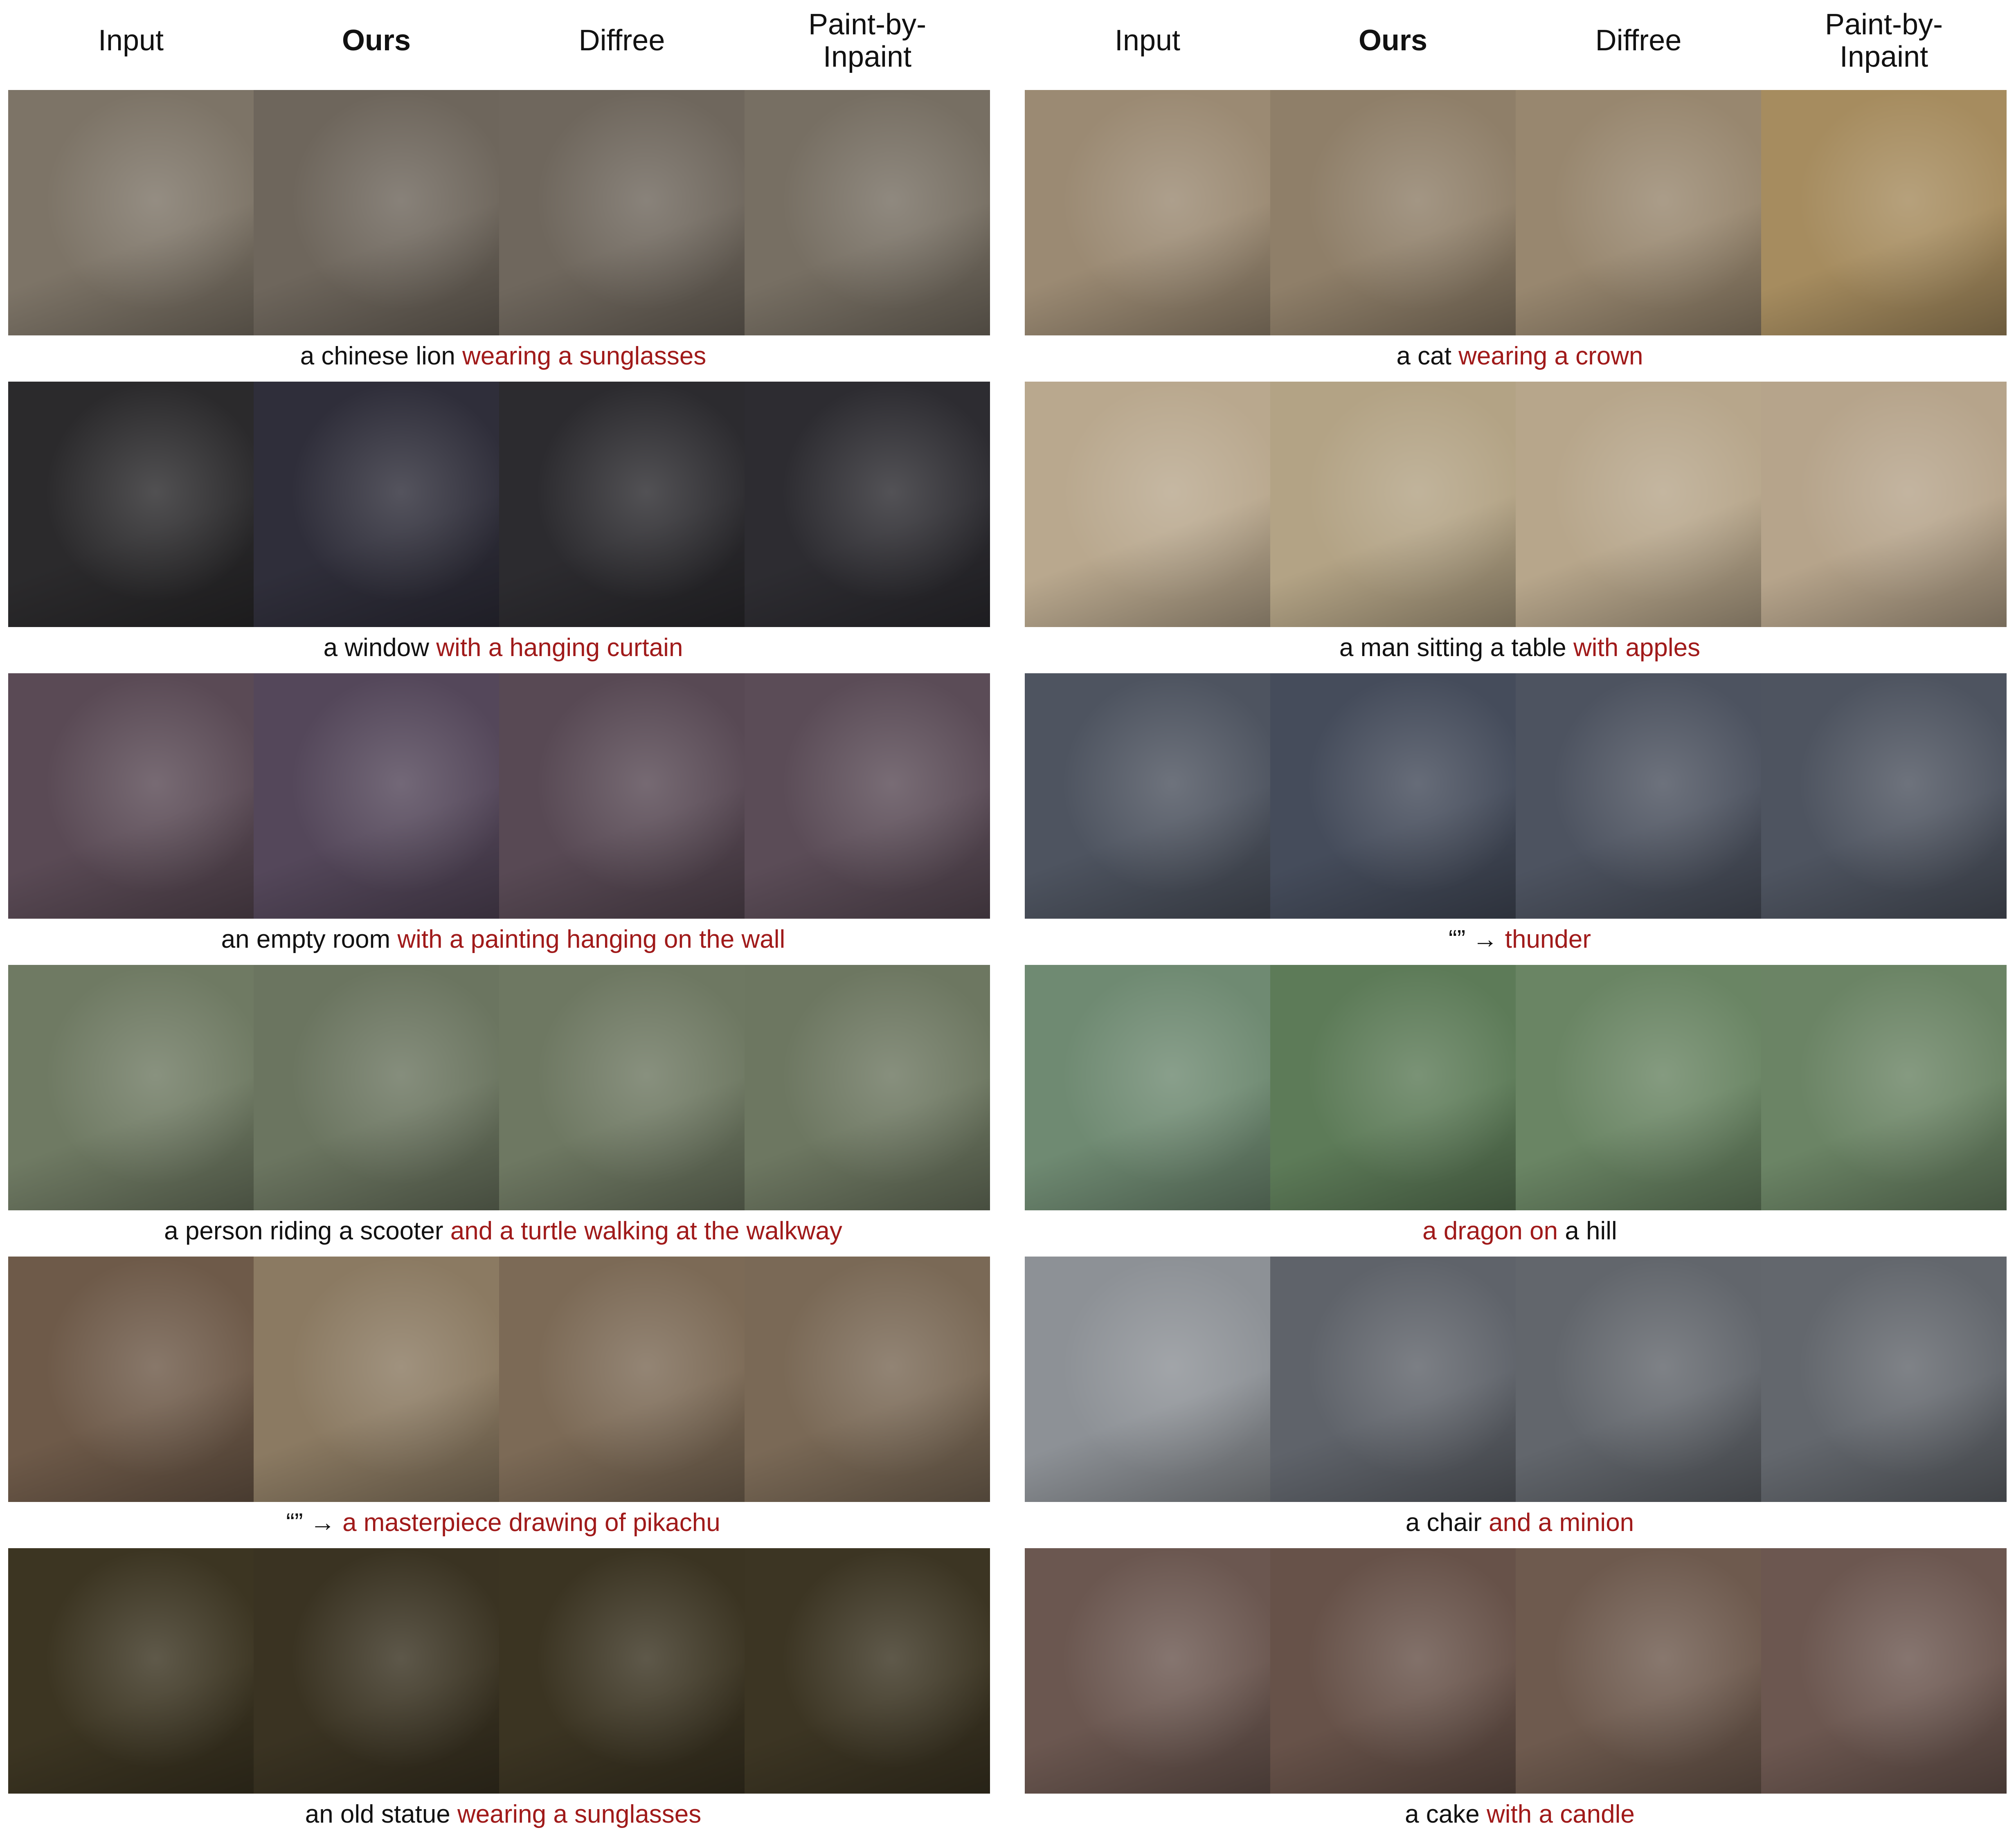 The height and width of the screenshot is (1839, 2016). I want to click on image-right-r2-c2, so click(1393, 505).